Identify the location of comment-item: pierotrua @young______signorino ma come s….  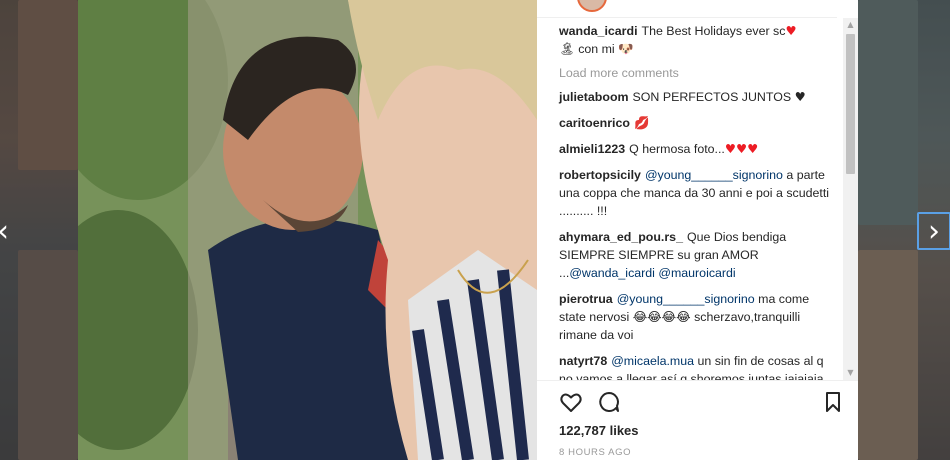
(689, 317).